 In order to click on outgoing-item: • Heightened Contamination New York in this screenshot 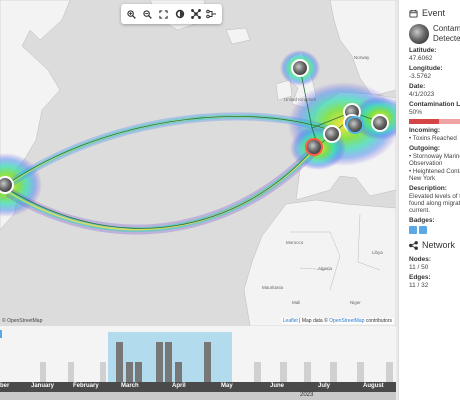, I will do `click(434, 175)`.